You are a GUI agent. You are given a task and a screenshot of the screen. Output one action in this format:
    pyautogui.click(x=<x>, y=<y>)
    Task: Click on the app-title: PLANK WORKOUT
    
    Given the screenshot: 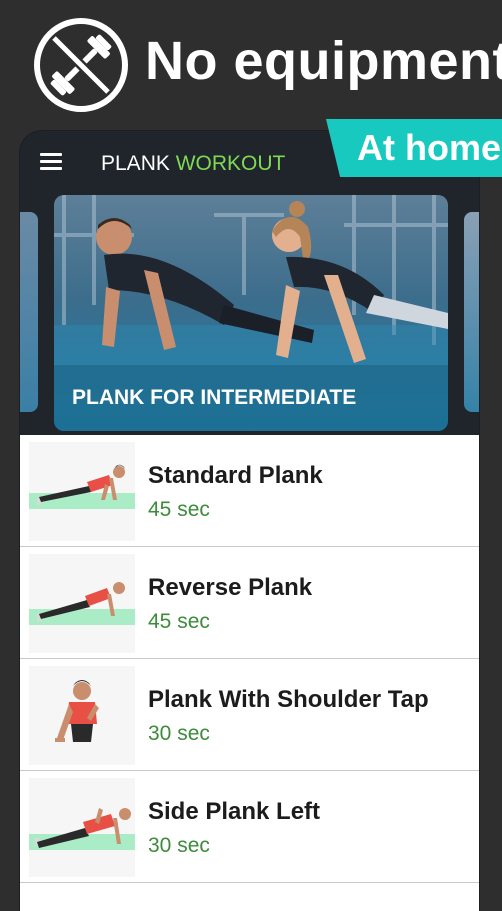 What is the action you would take?
    pyautogui.click(x=193, y=164)
    